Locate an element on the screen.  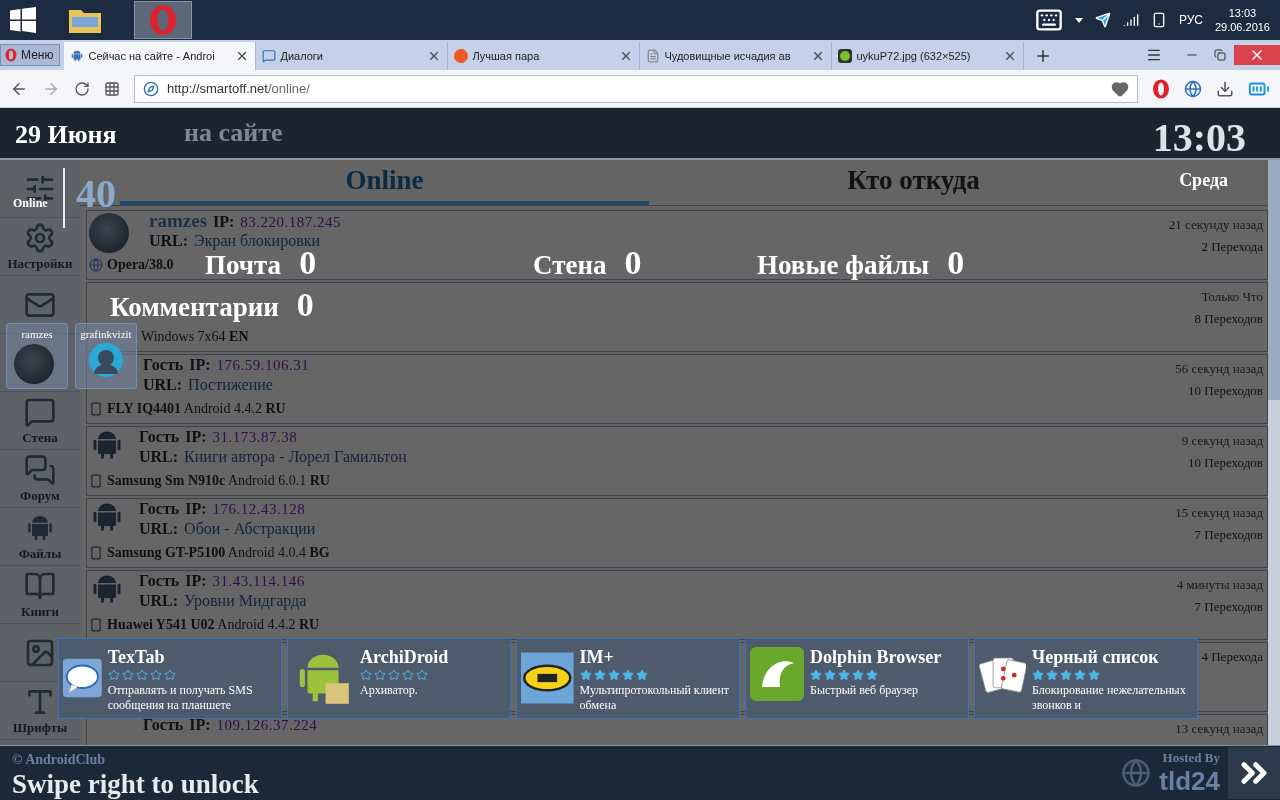
app-description: Отправлять и получать SMS сообщения на планшете is located at coordinates (180, 698).